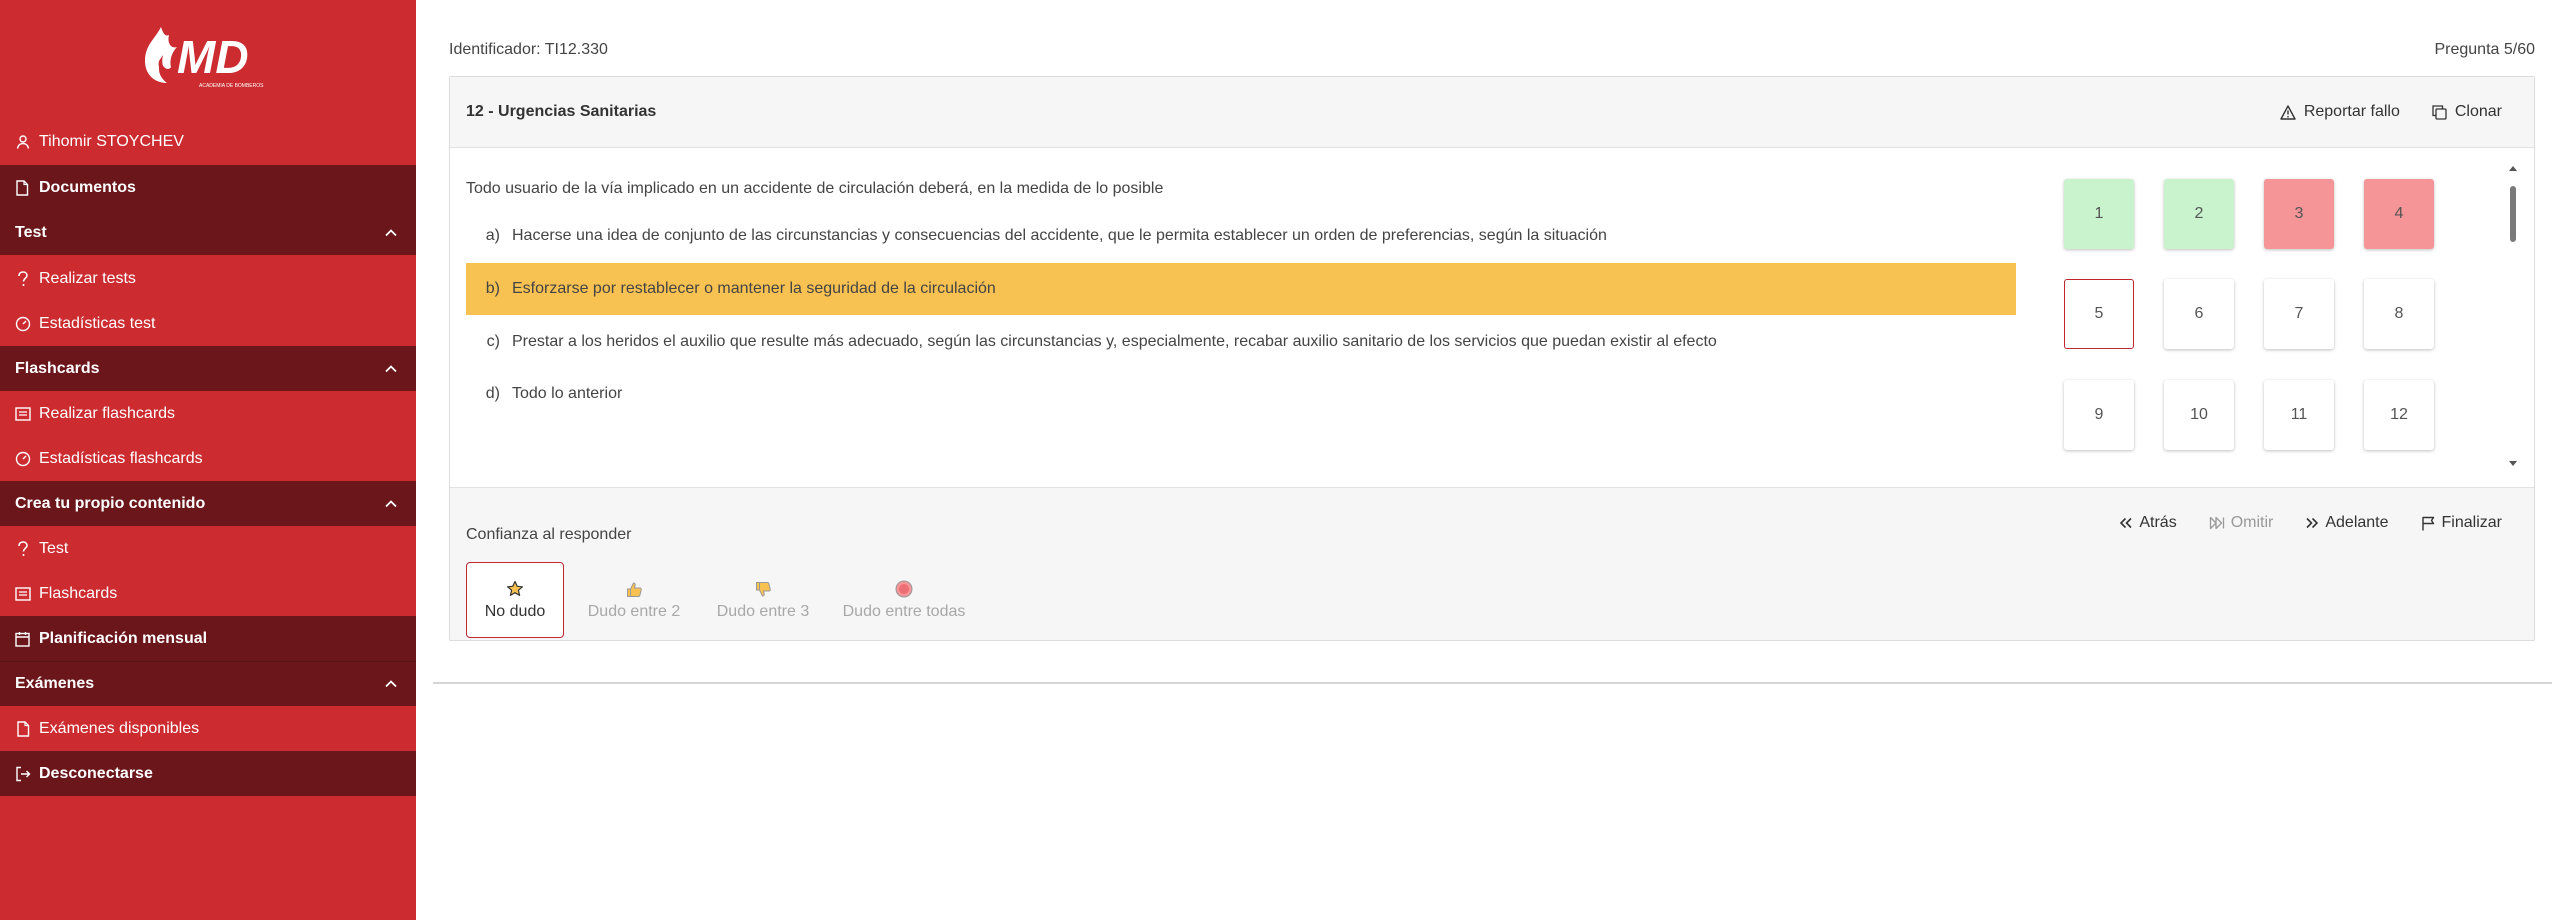 The width and height of the screenshot is (2552, 920). What do you see at coordinates (23, 324) in the screenshot?
I see `gauge-icon` at bounding box center [23, 324].